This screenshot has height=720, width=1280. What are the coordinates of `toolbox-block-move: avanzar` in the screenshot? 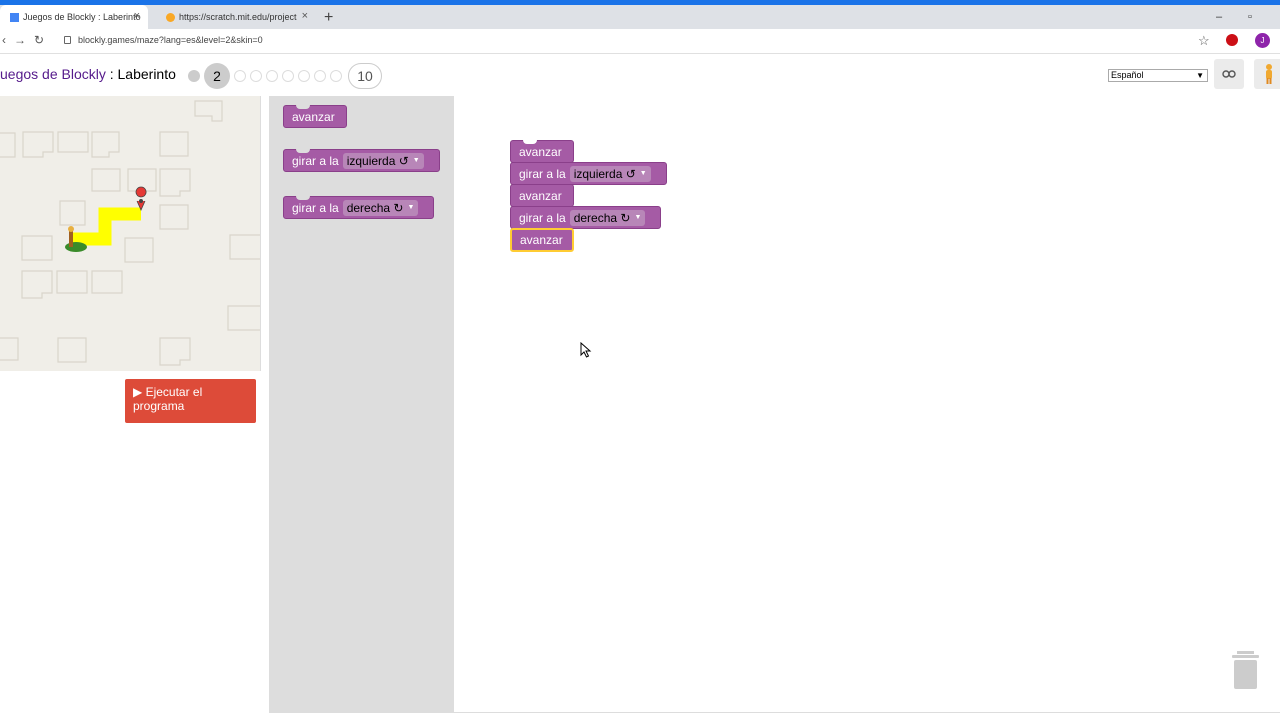 It's located at (315, 116).